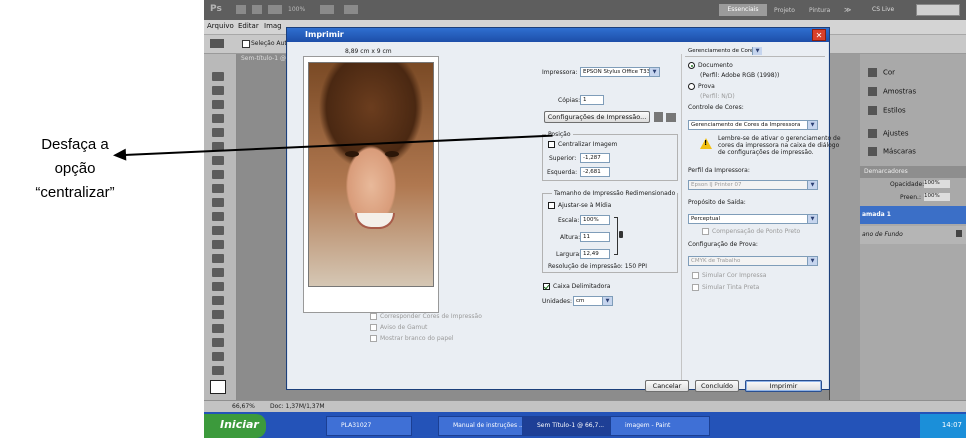  What do you see at coordinates (706, 219) in the screenshot?
I see `rendering-intent-value: Perceptual` at bounding box center [706, 219].